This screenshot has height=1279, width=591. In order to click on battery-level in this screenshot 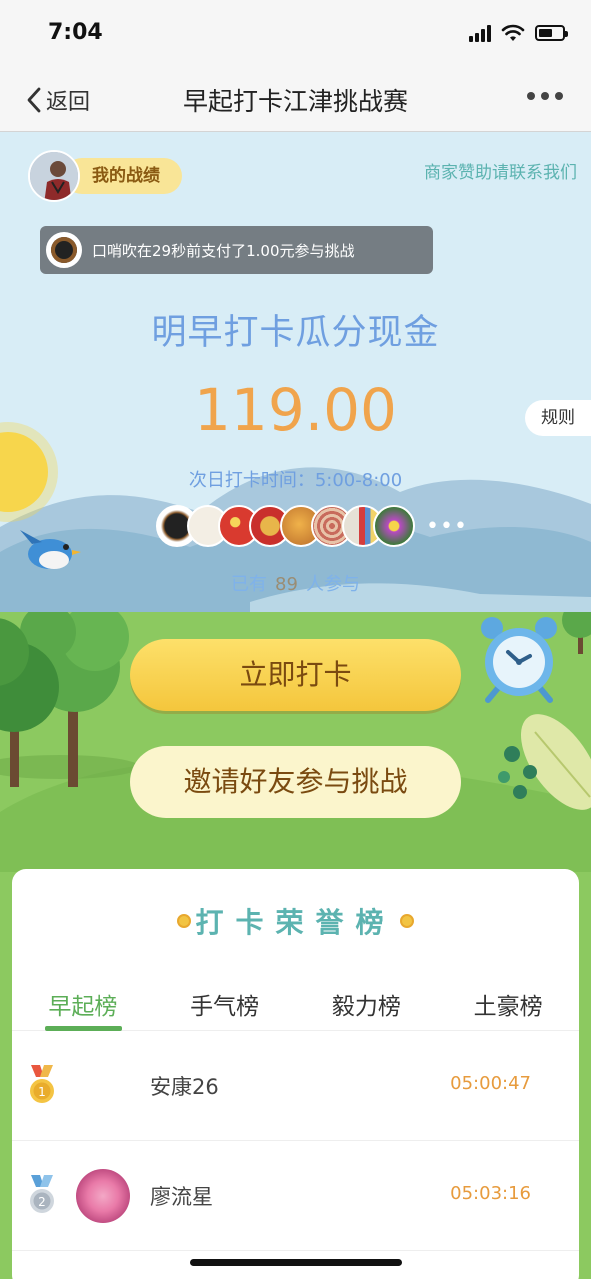, I will do `click(545, 33)`.